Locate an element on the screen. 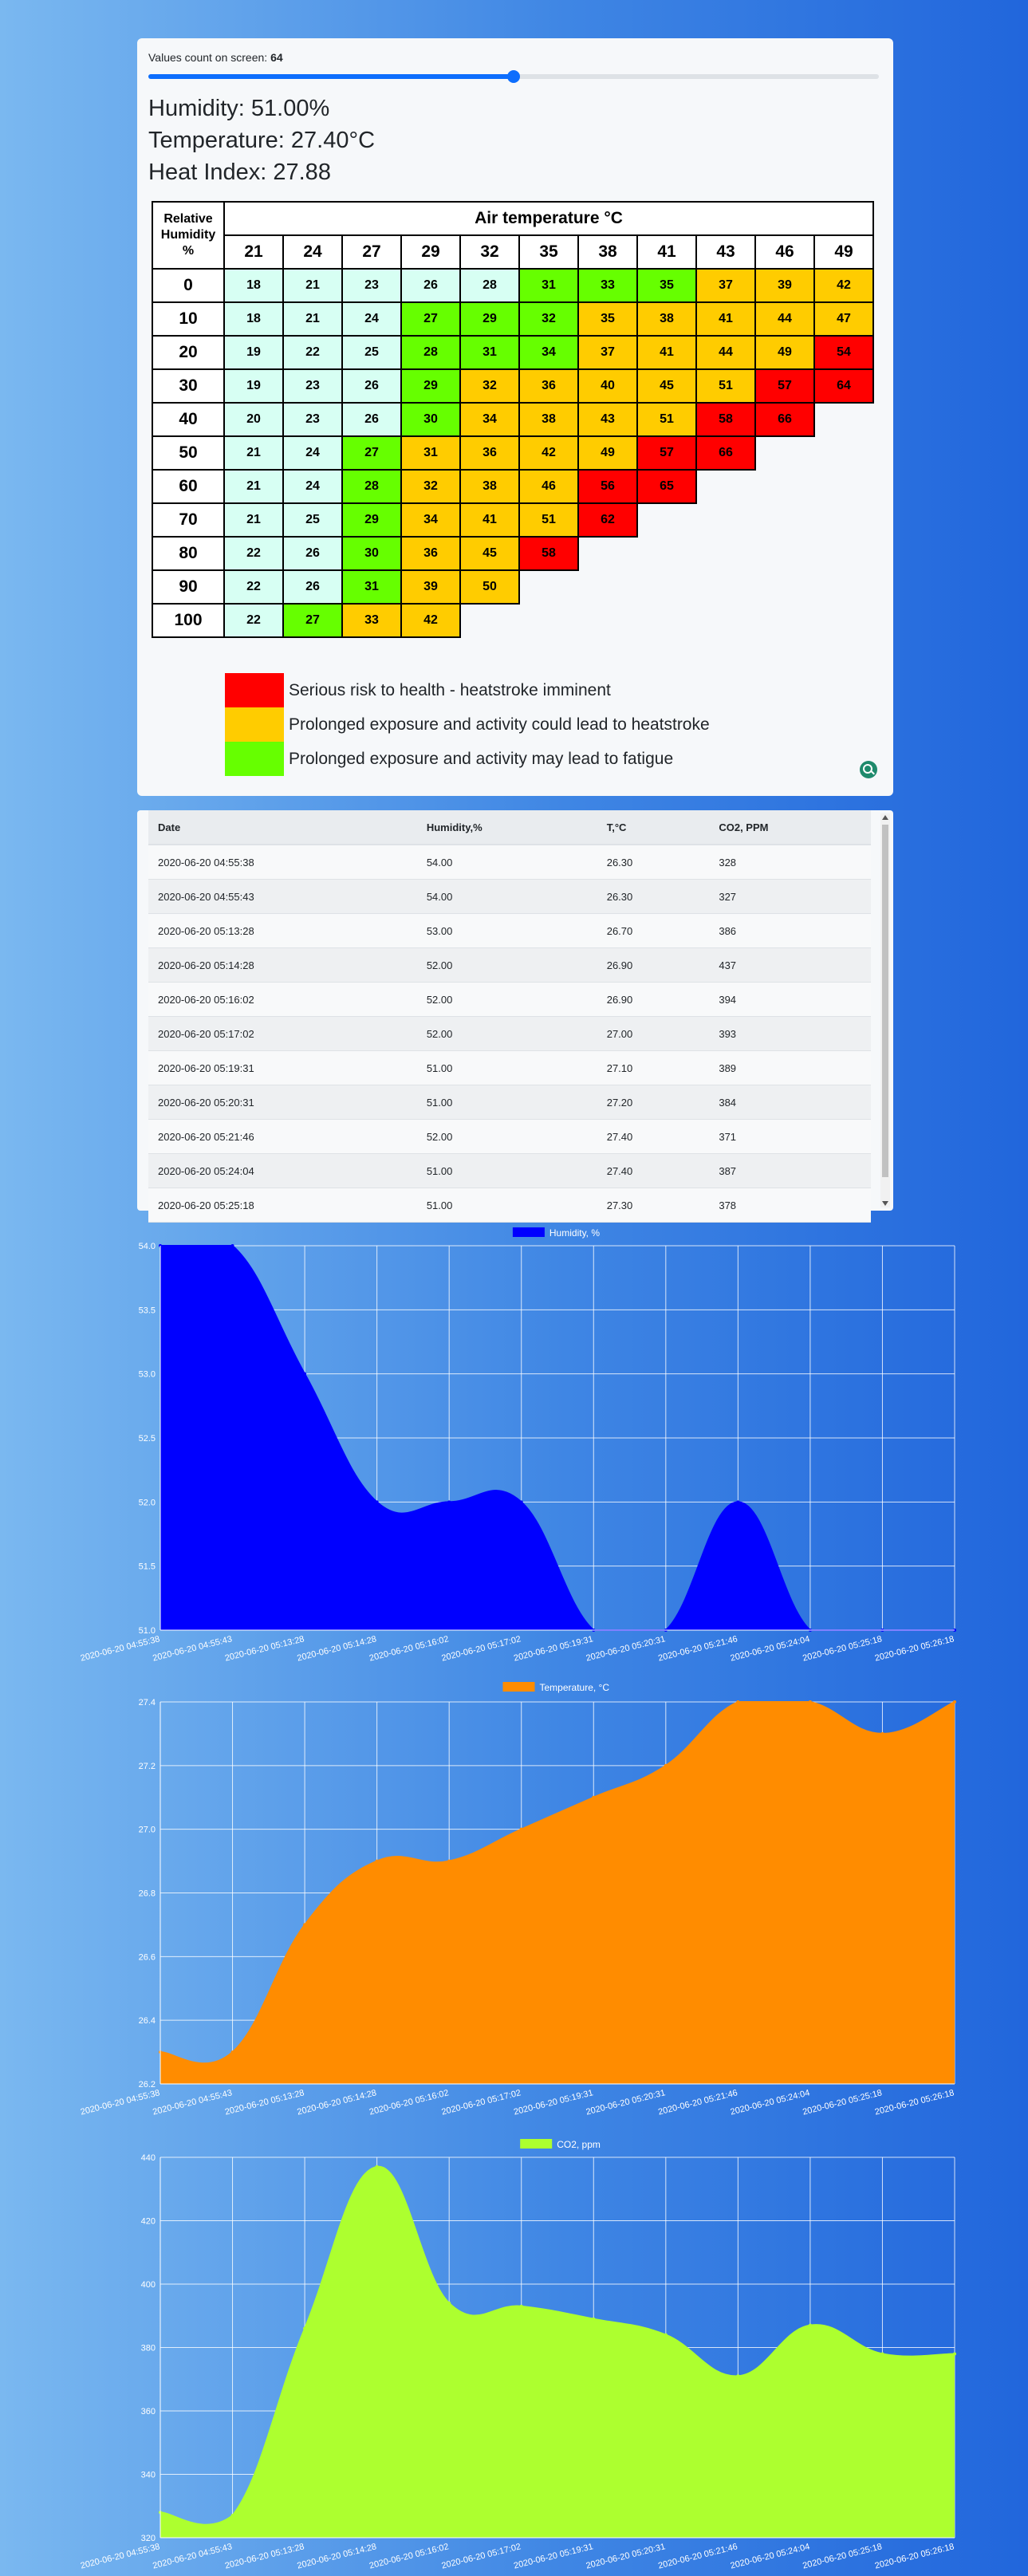  scroll-down-icon is located at coordinates (885, 1203).